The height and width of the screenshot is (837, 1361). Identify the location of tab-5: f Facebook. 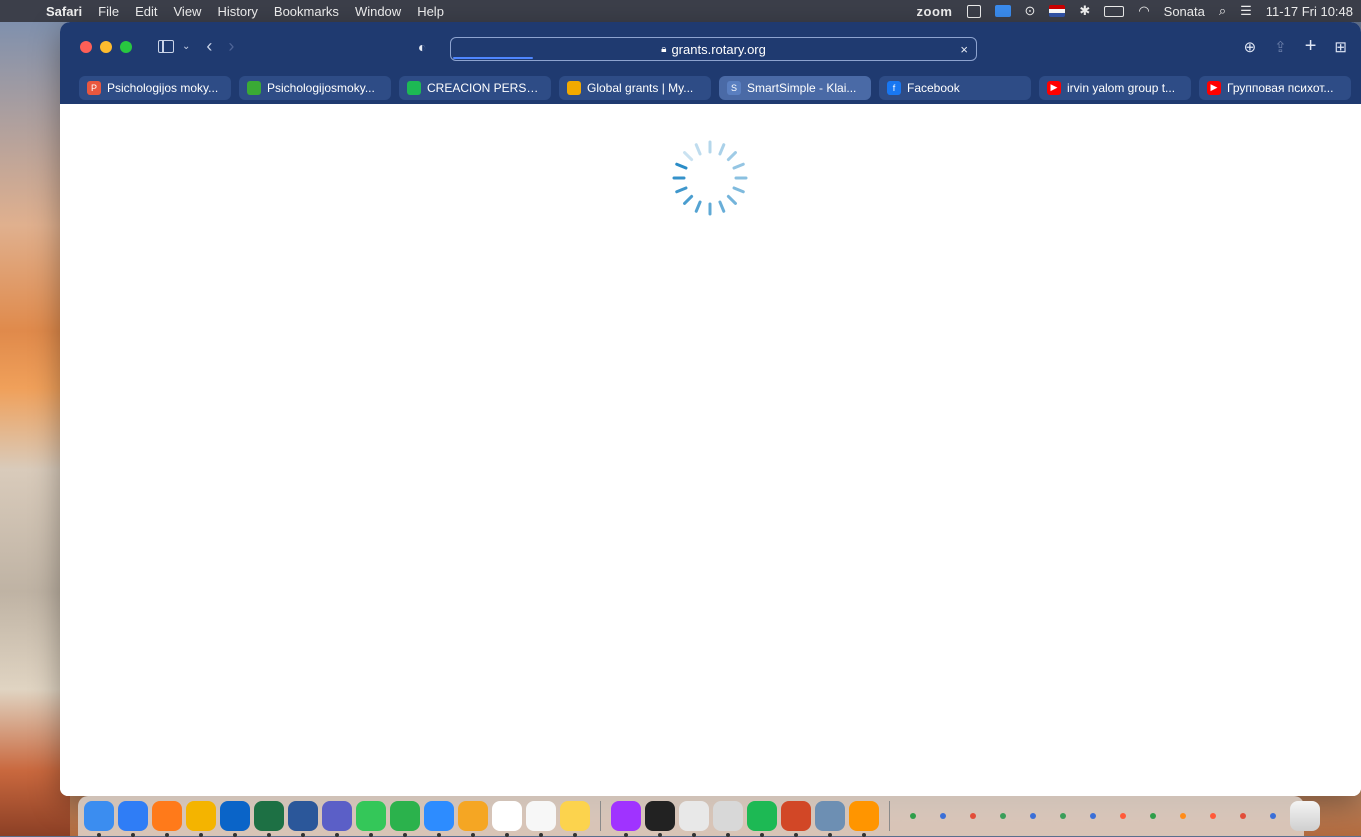
(955, 87).